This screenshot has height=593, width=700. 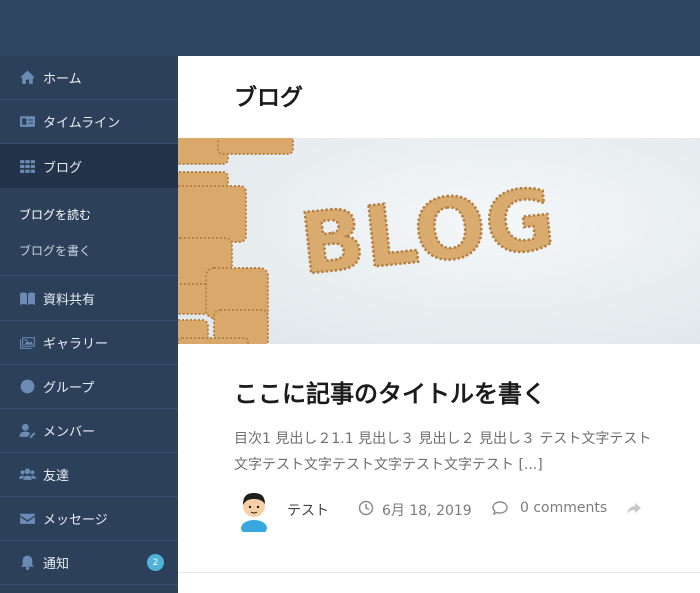 What do you see at coordinates (27, 166) in the screenshot?
I see `grid-icon` at bounding box center [27, 166].